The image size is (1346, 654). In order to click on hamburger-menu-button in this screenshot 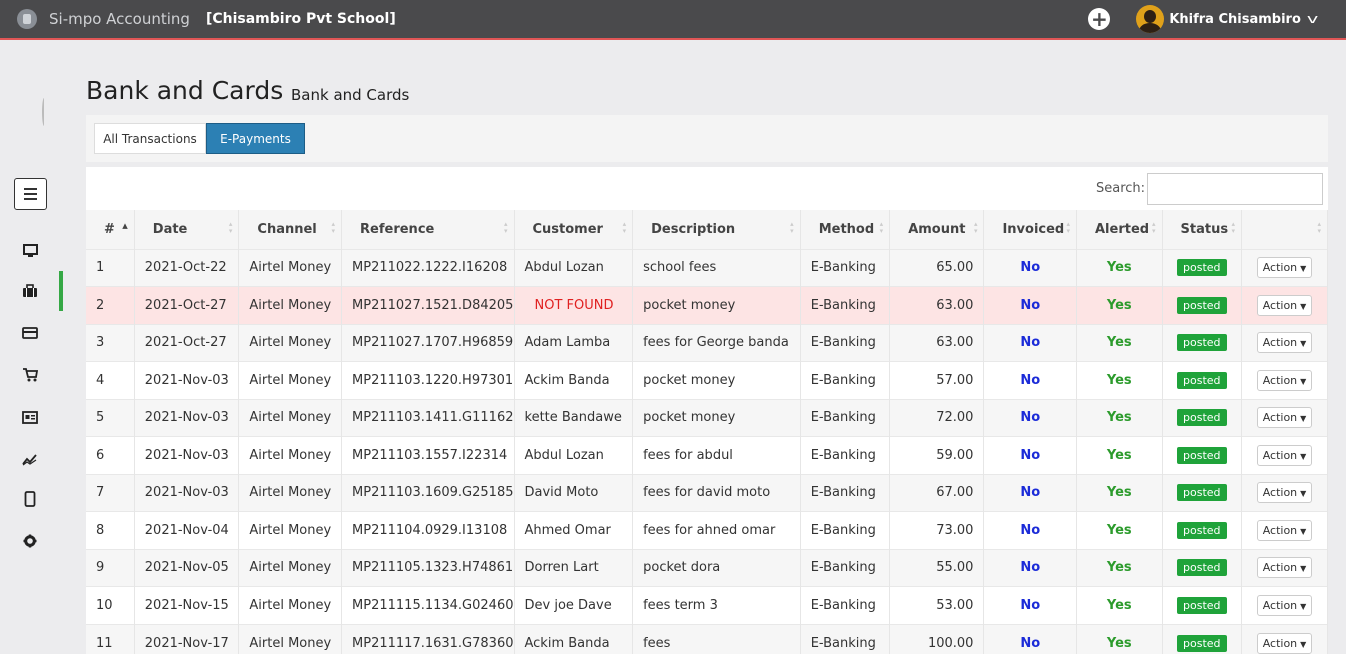, I will do `click(30, 194)`.